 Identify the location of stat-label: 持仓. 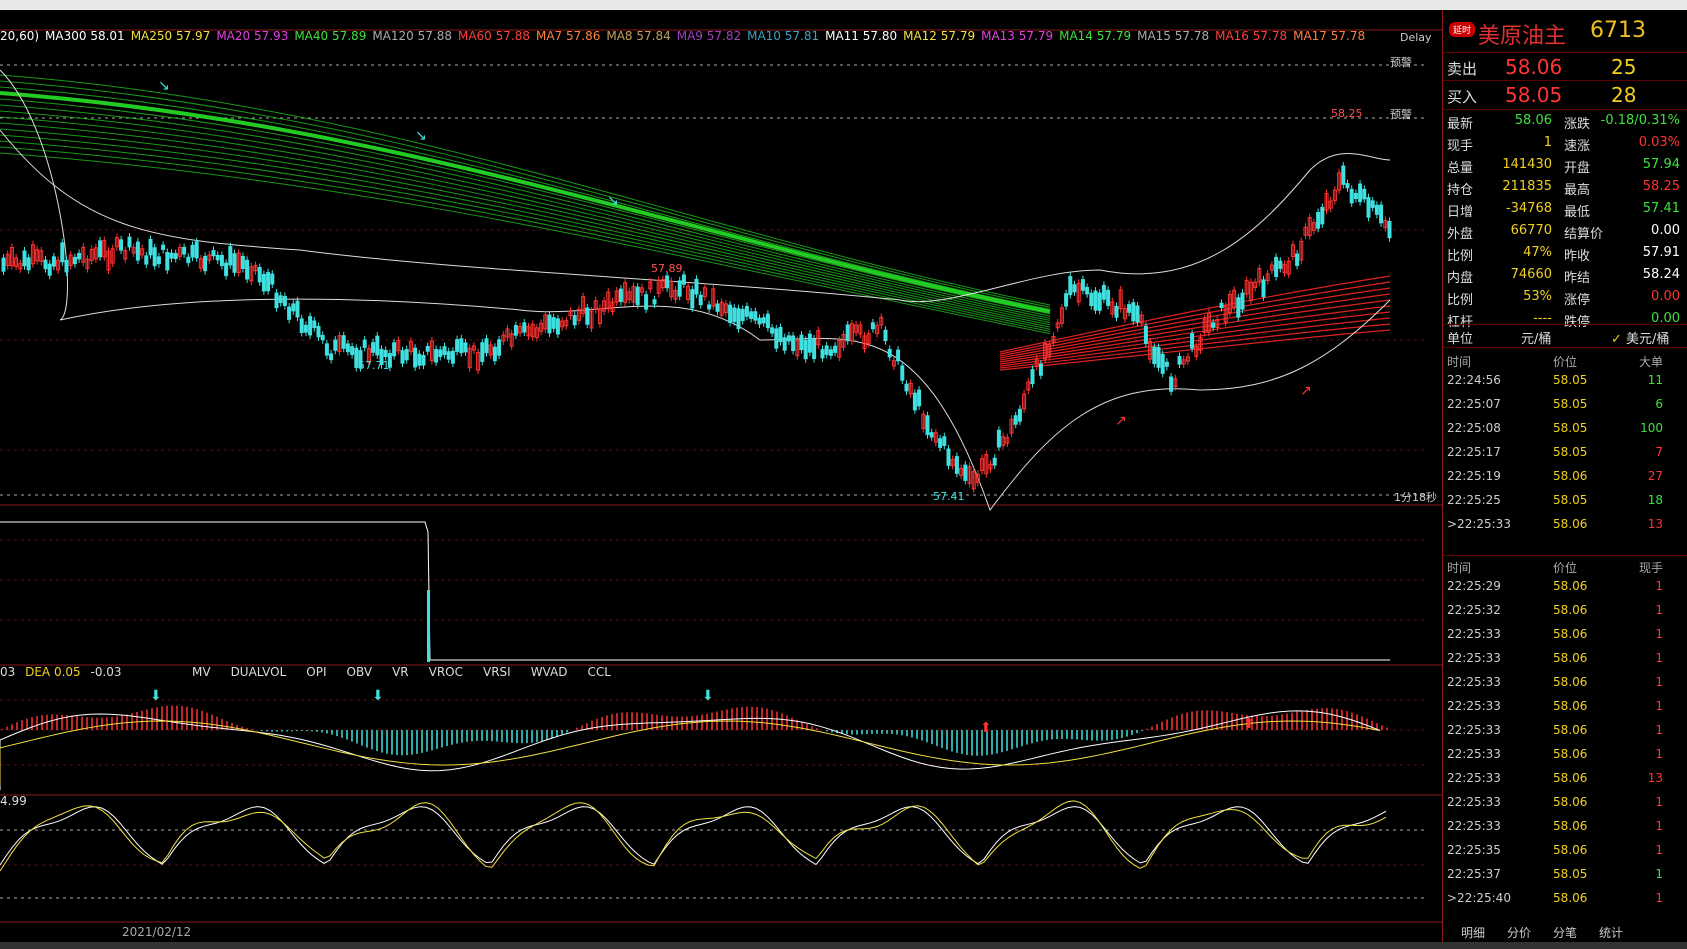
(1460, 190).